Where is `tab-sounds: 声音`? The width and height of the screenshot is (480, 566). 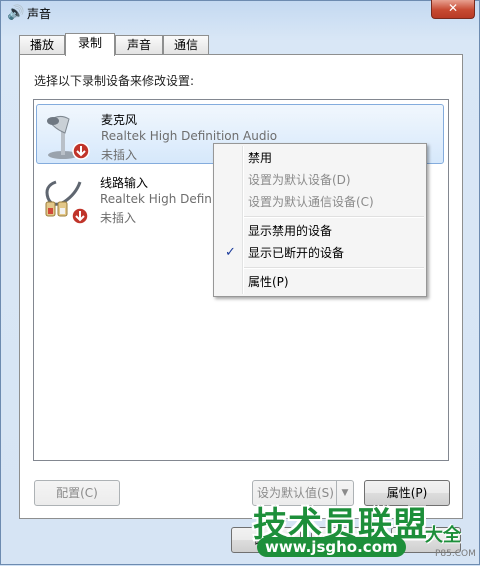
tab-sounds: 声音 is located at coordinates (139, 44).